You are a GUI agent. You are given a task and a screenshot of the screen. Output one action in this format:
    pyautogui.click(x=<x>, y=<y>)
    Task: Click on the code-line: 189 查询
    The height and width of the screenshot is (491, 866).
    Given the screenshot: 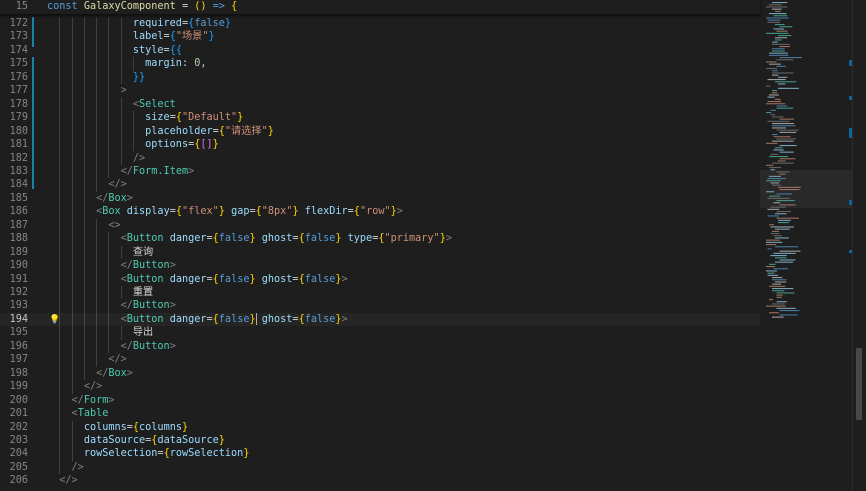 What is the action you would take?
    pyautogui.click(x=380, y=252)
    